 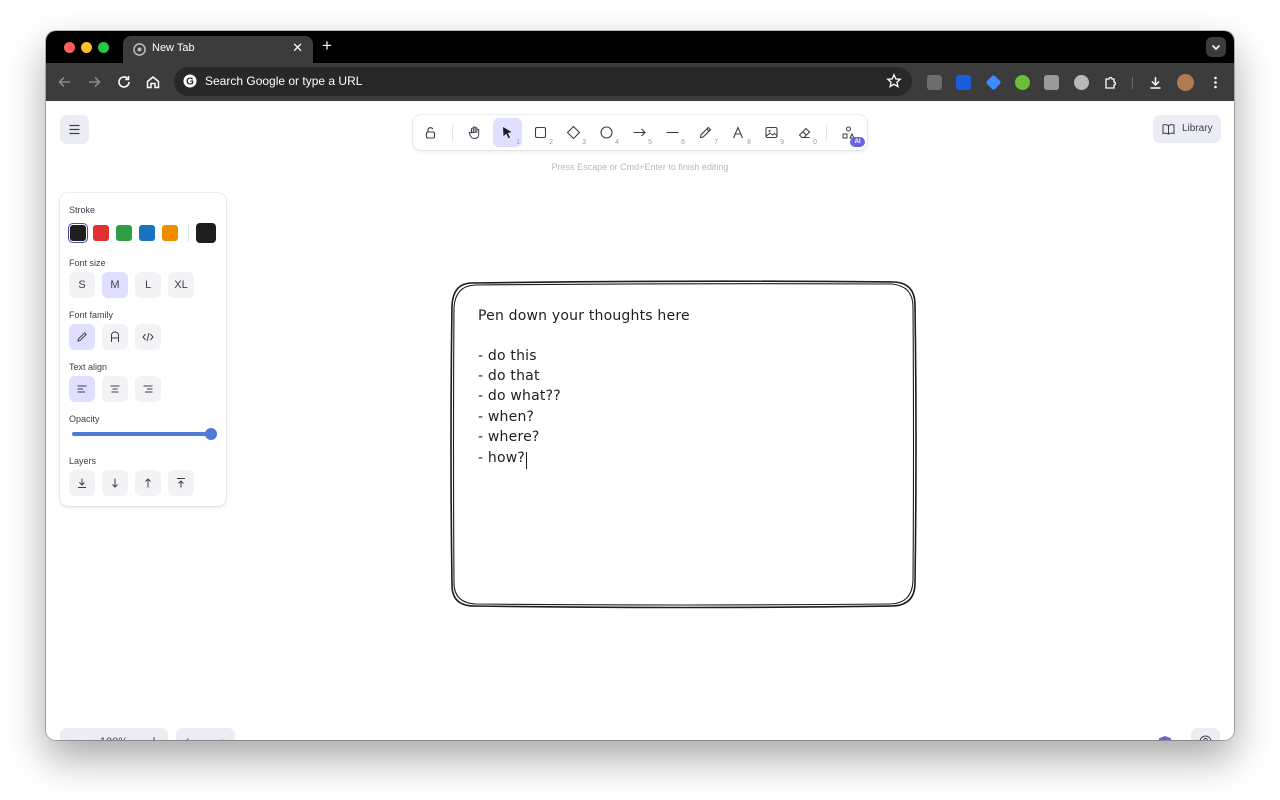 I want to click on stroke-color-blue, so click(x=147, y=233).